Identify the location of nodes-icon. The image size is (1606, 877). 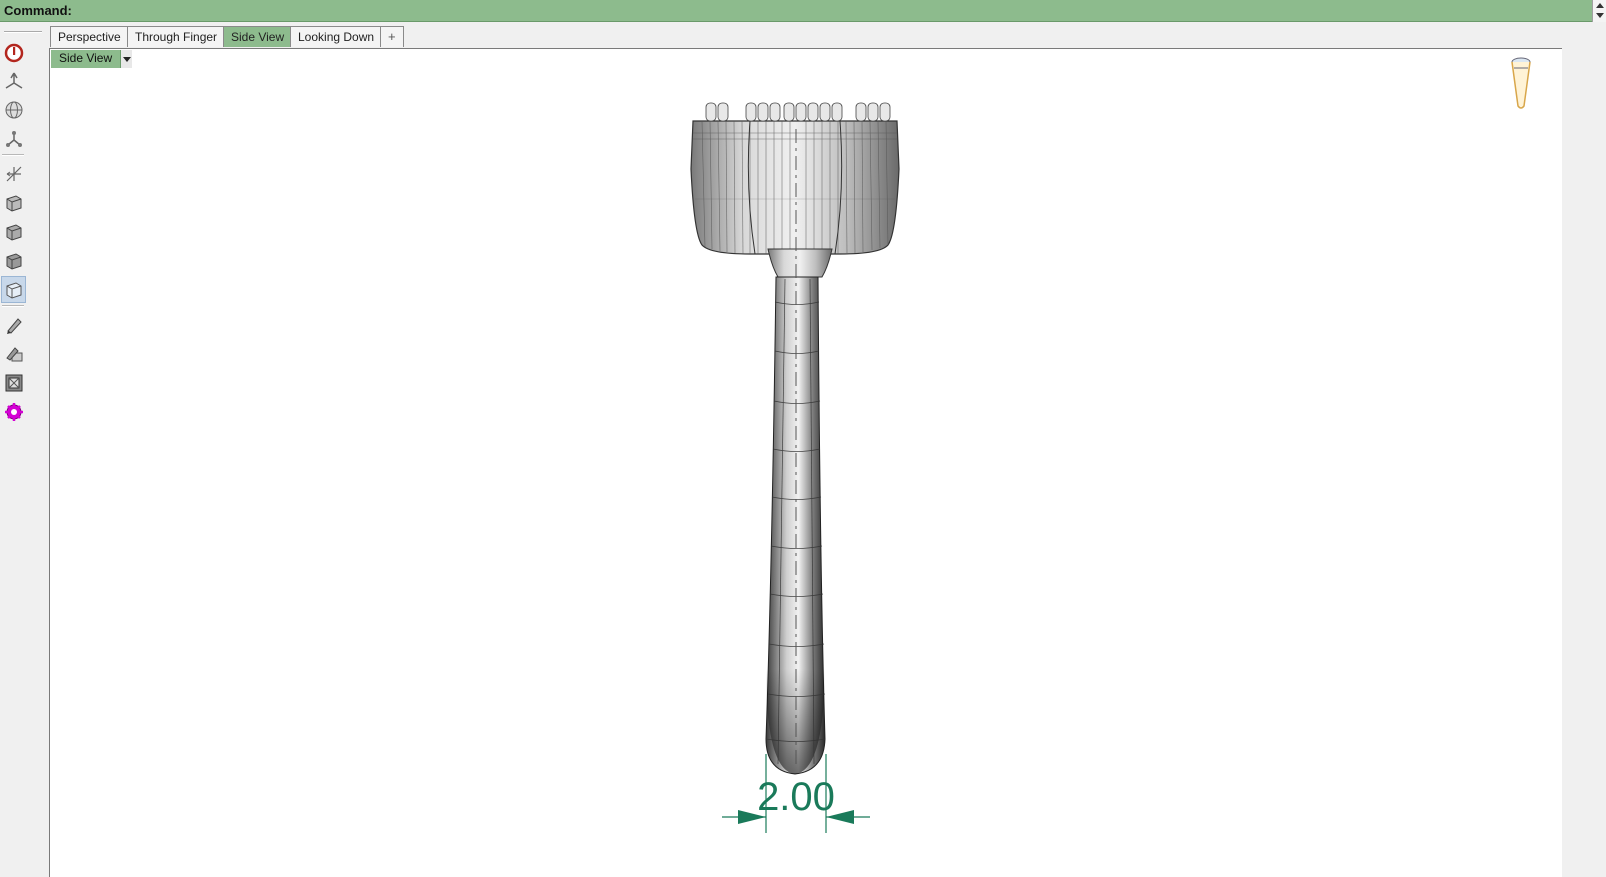
(13, 138).